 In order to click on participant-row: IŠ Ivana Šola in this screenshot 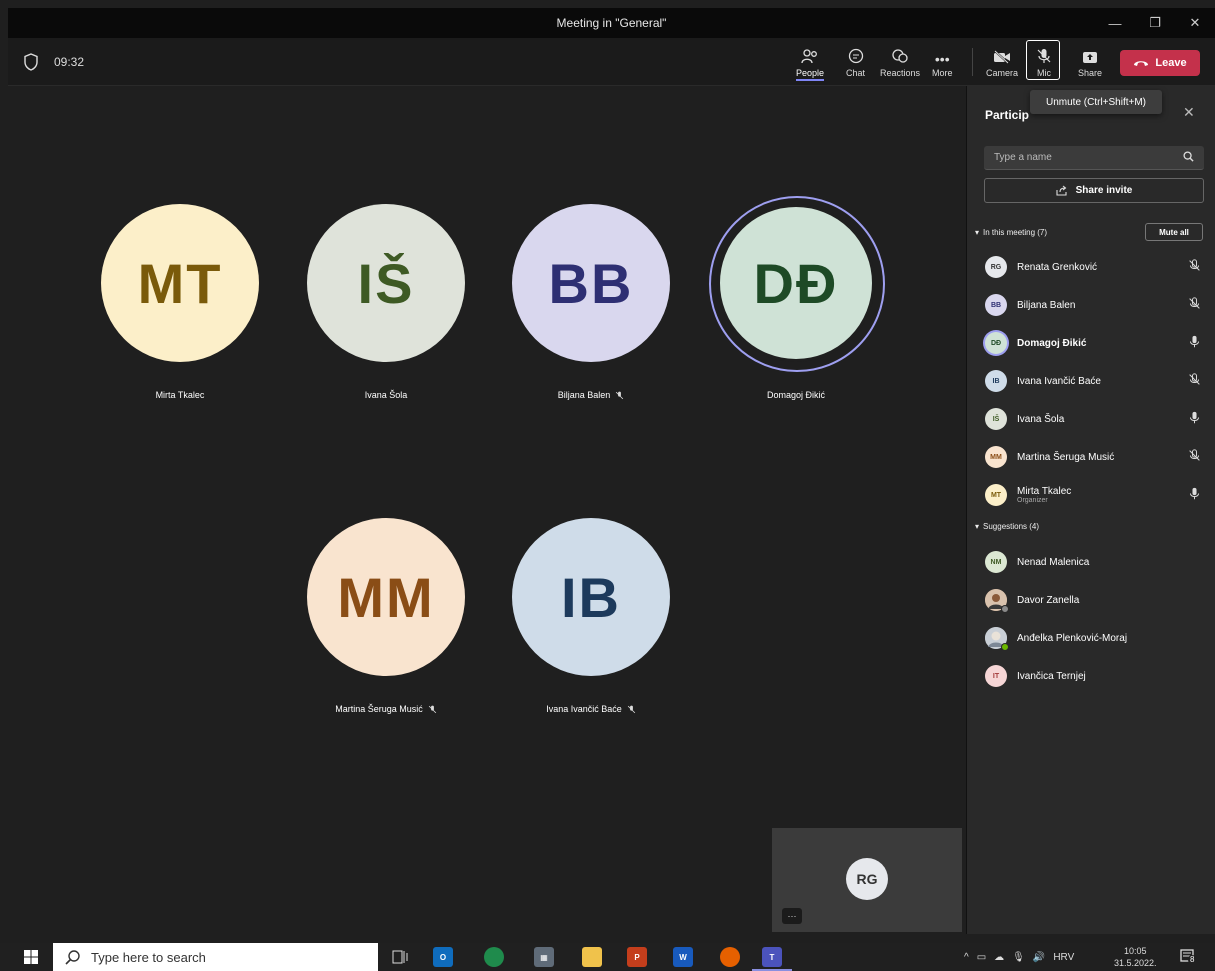, I will do `click(1095, 419)`.